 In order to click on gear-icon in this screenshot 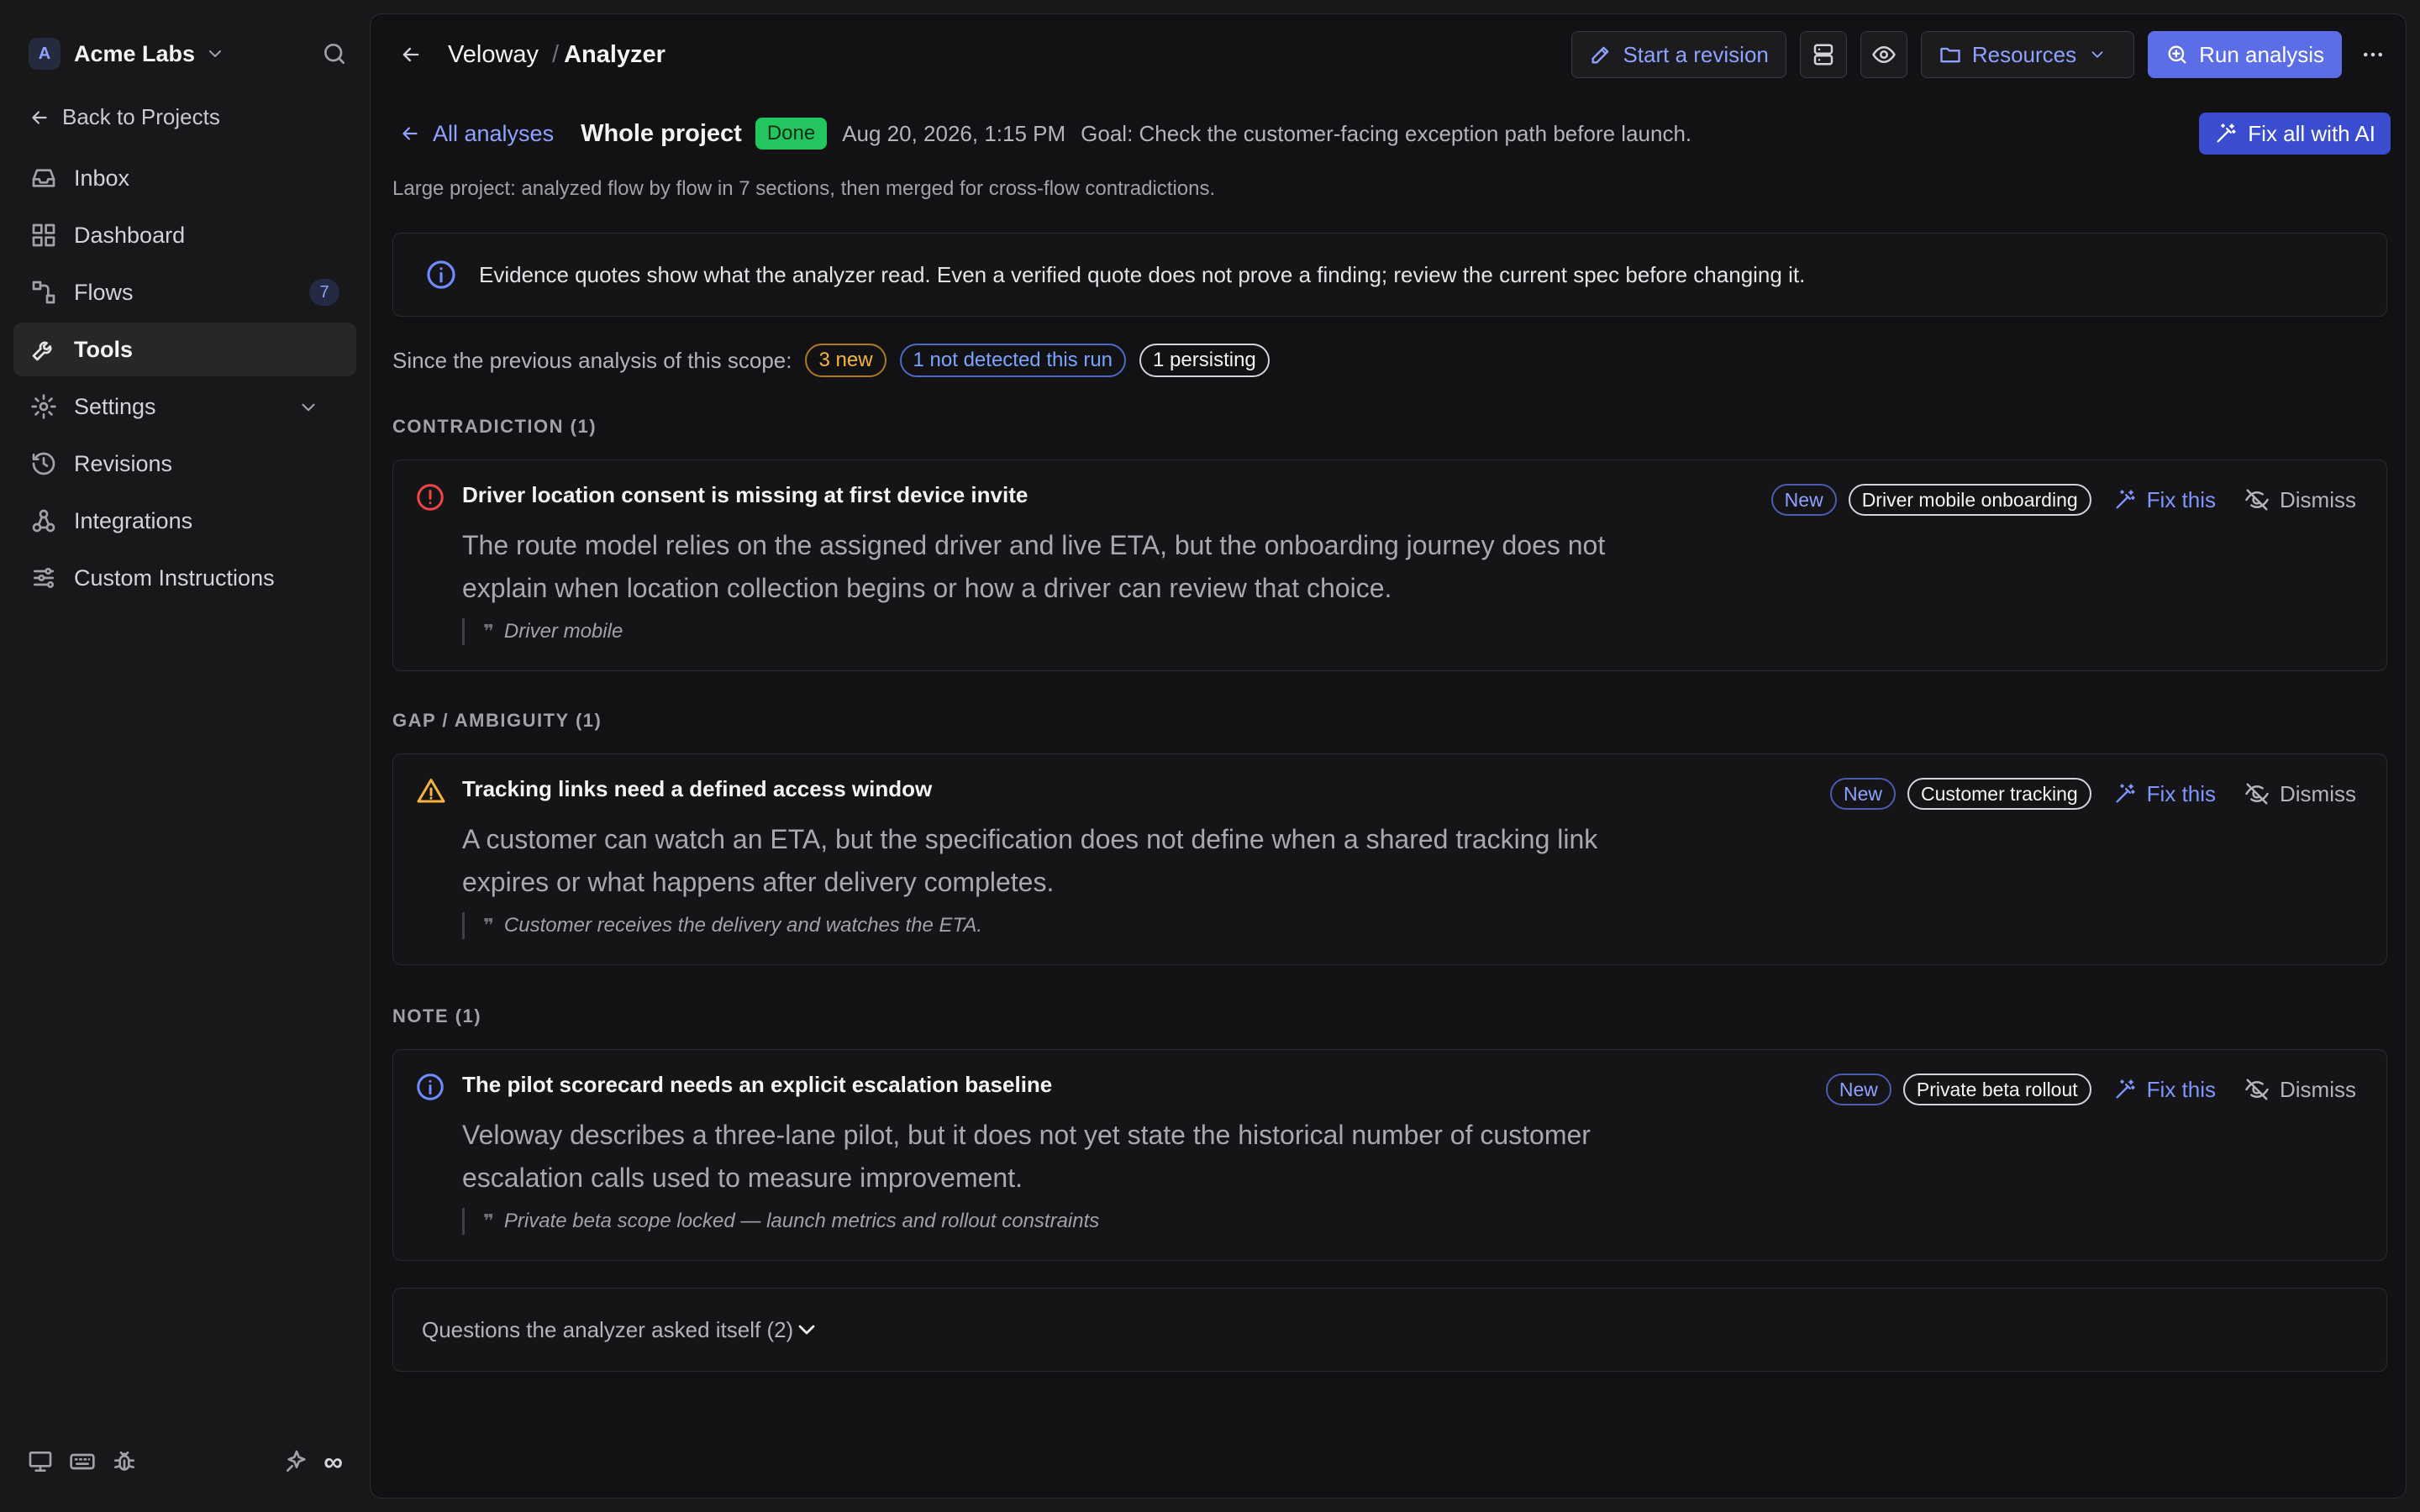, I will do `click(52, 406)`.